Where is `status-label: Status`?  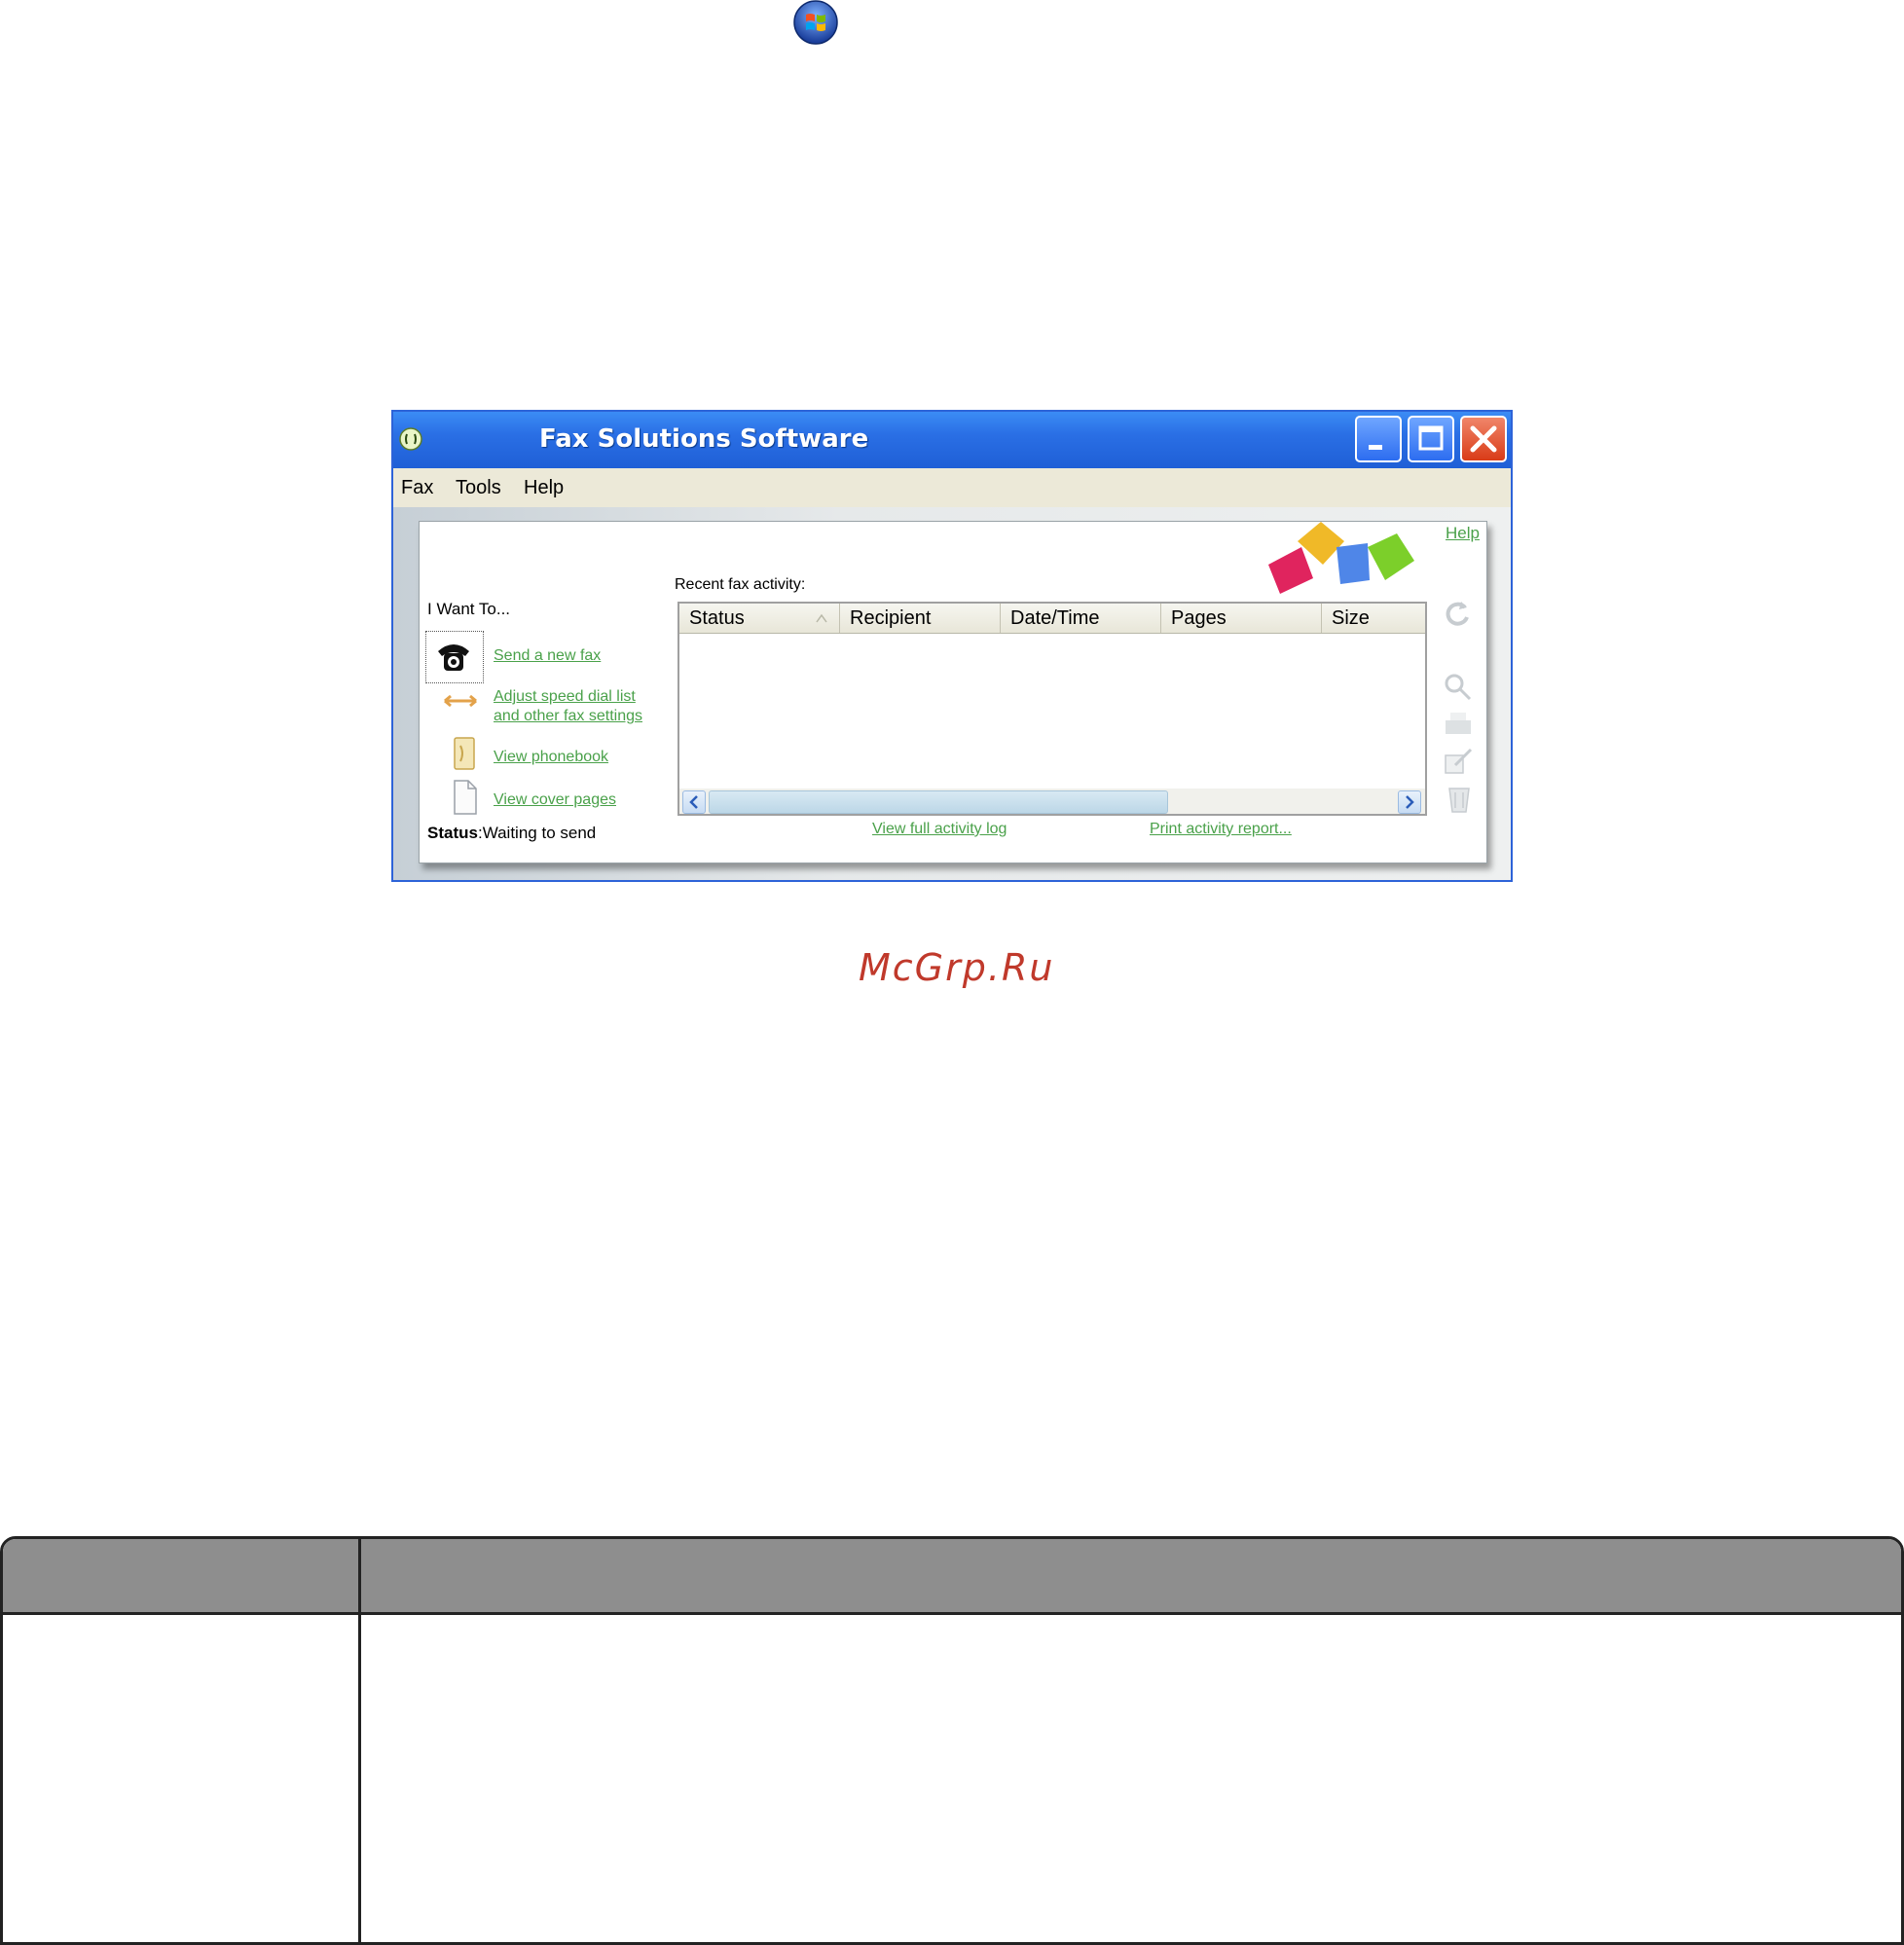 status-label: Status is located at coordinates (452, 833).